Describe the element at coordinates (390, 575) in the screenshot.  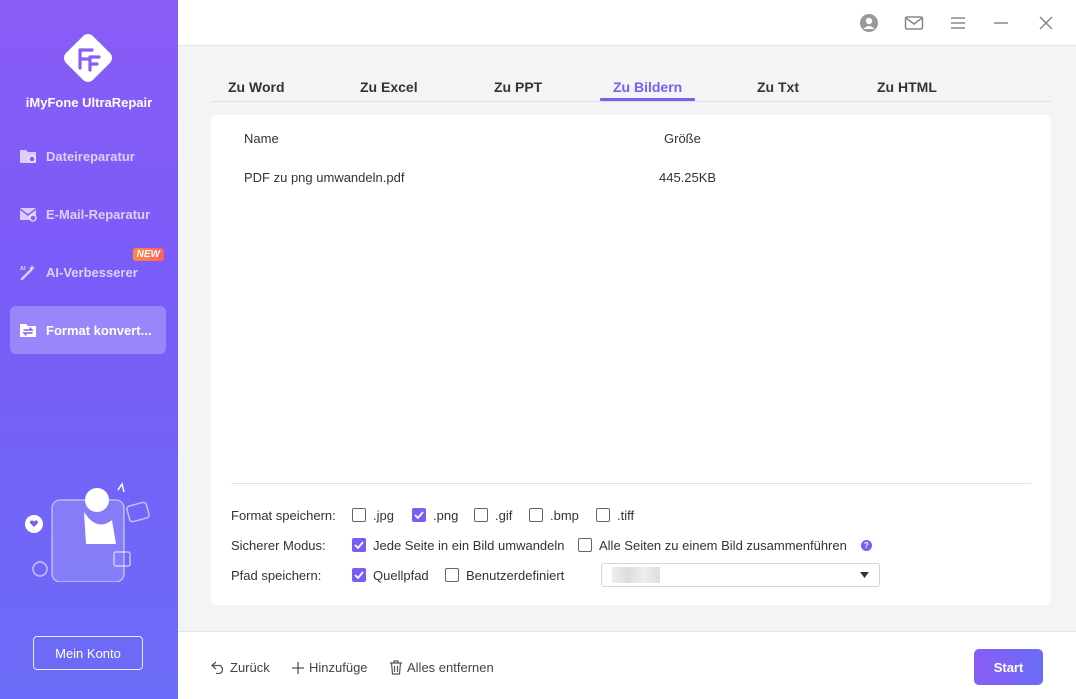
I see `path-source-option: Quellpfad` at that location.